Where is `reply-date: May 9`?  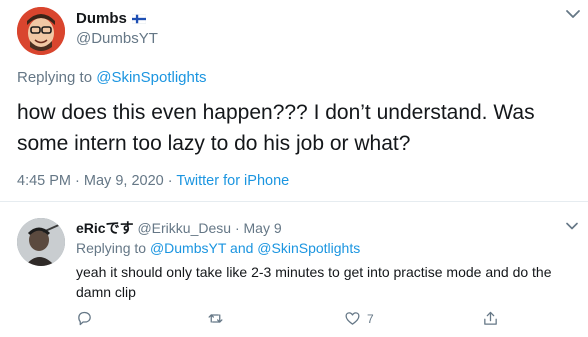 reply-date: May 9 is located at coordinates (263, 228).